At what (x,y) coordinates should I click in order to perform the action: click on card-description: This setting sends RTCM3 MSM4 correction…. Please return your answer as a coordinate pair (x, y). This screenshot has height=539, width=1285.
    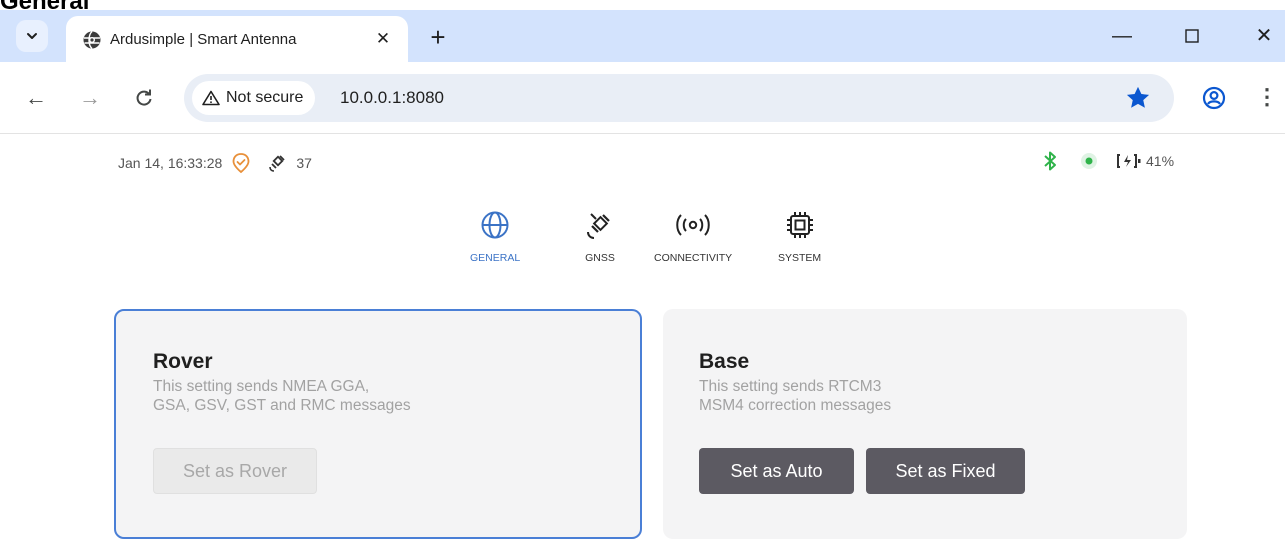
    Looking at the image, I should click on (879, 396).